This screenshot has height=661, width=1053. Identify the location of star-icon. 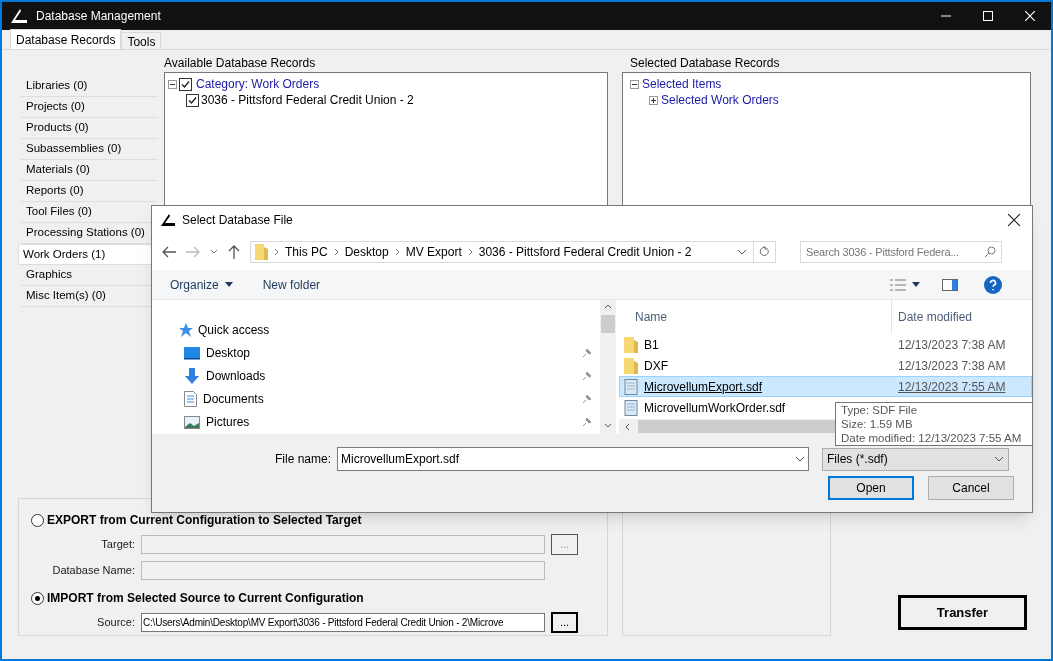
(186, 329).